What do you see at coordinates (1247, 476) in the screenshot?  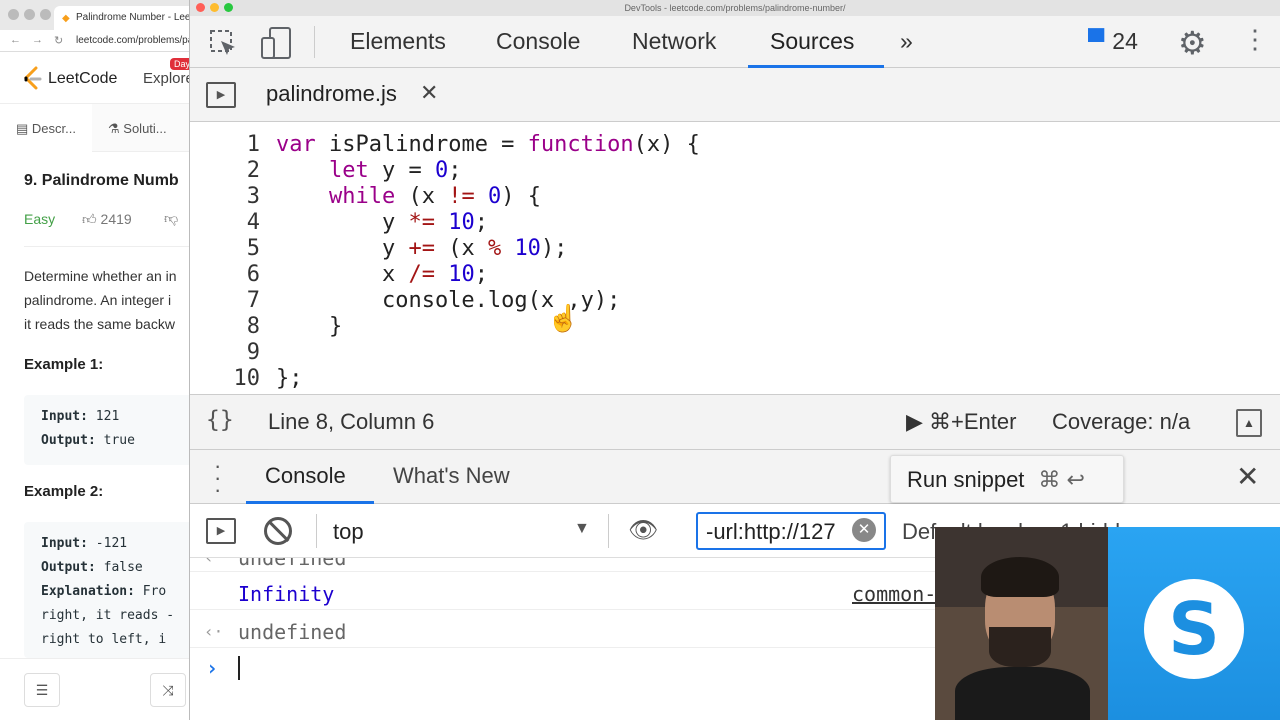 I see `close-drawer-icon: ✕` at bounding box center [1247, 476].